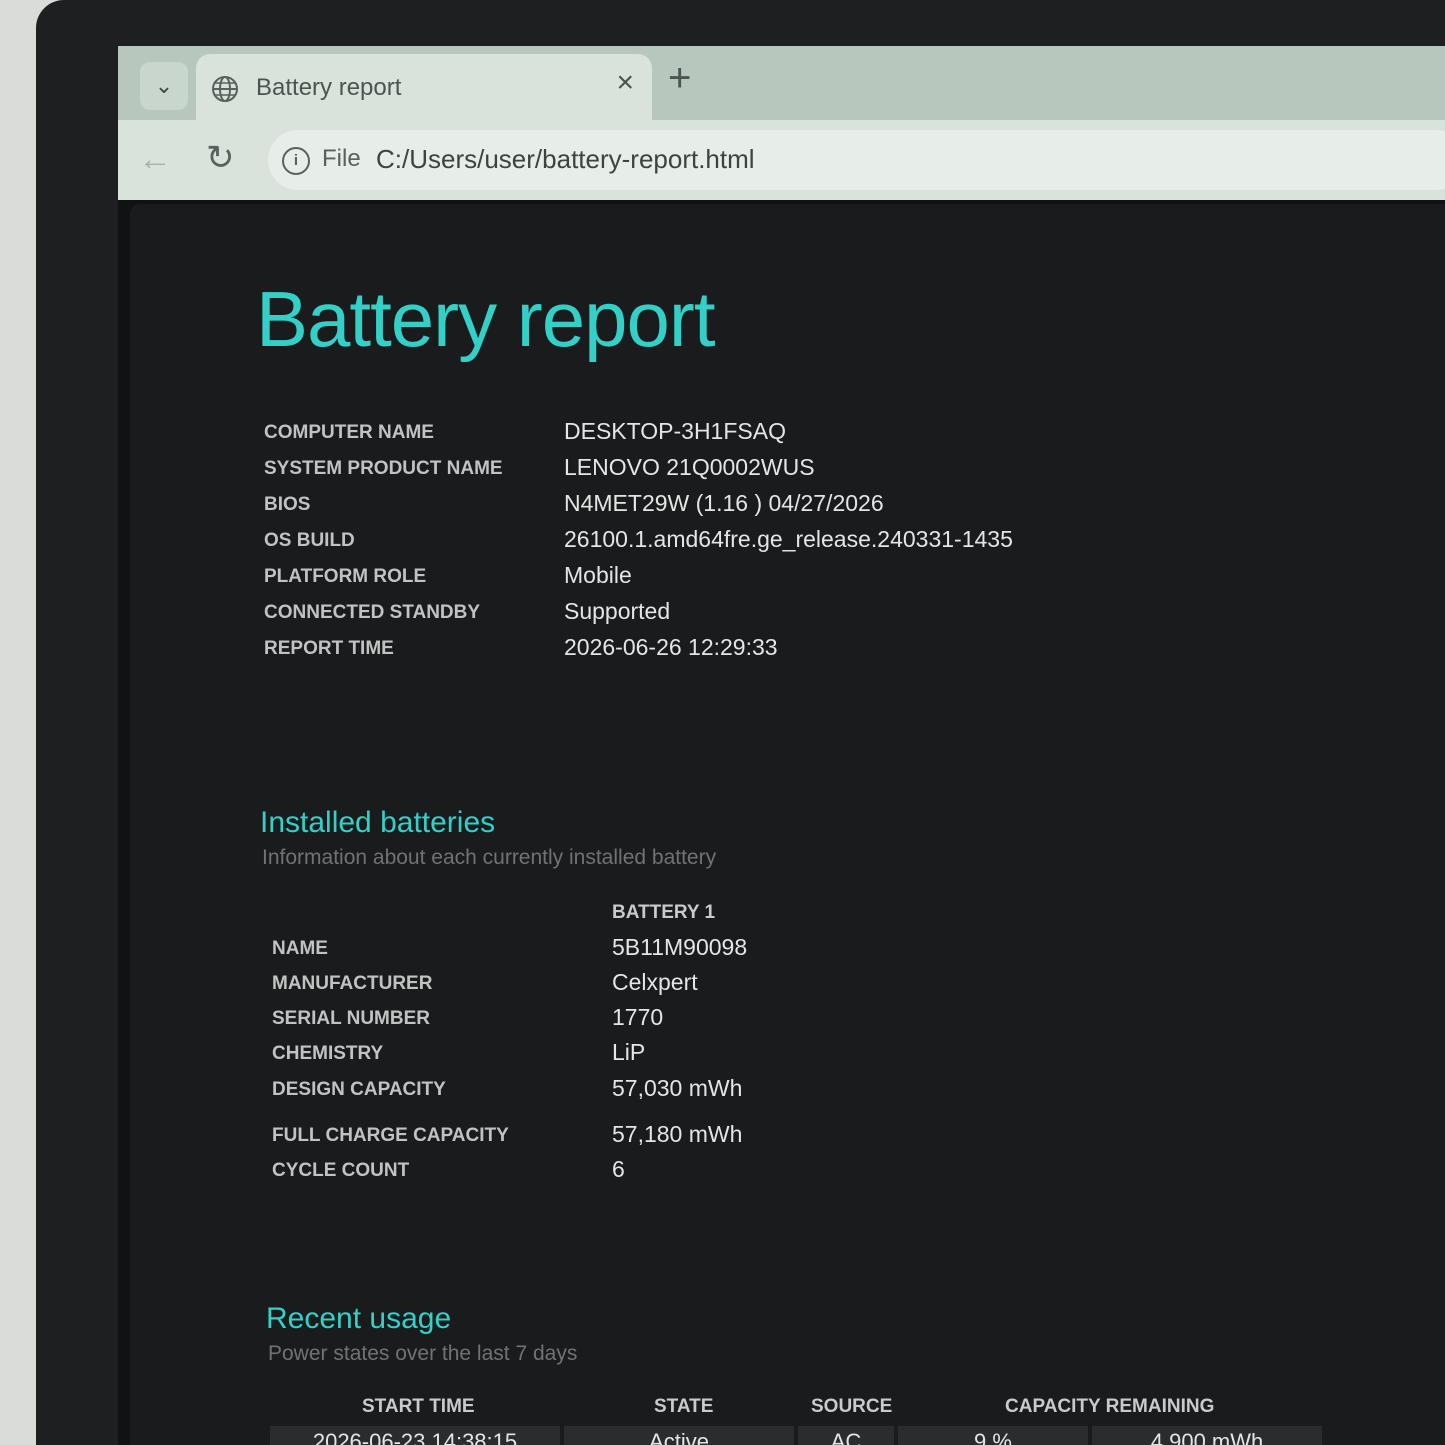  I want to click on info-value: Supported, so click(617, 611).